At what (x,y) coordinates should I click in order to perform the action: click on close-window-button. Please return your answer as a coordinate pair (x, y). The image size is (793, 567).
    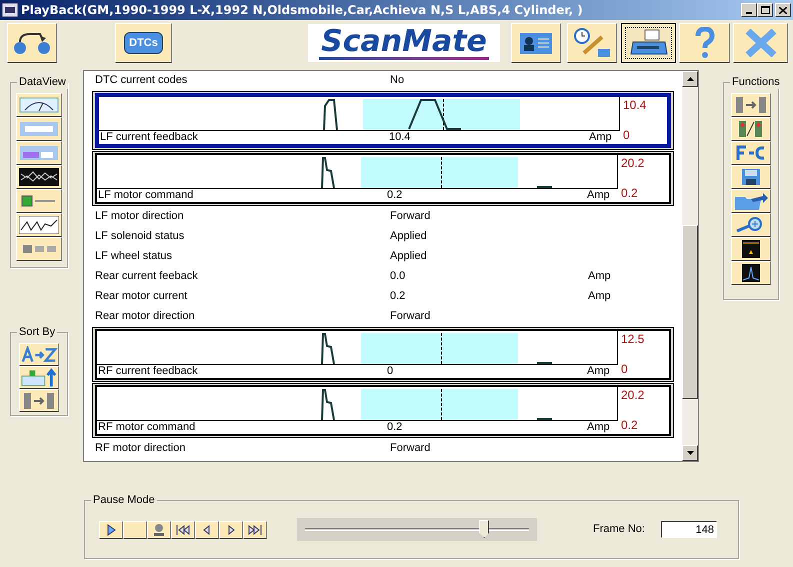
    Looking at the image, I should click on (783, 10).